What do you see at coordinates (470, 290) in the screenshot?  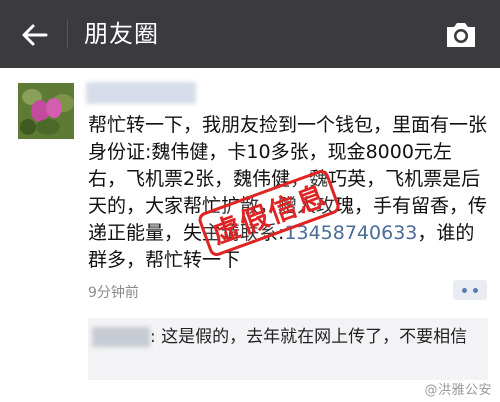 I see `more-dots-icon` at bounding box center [470, 290].